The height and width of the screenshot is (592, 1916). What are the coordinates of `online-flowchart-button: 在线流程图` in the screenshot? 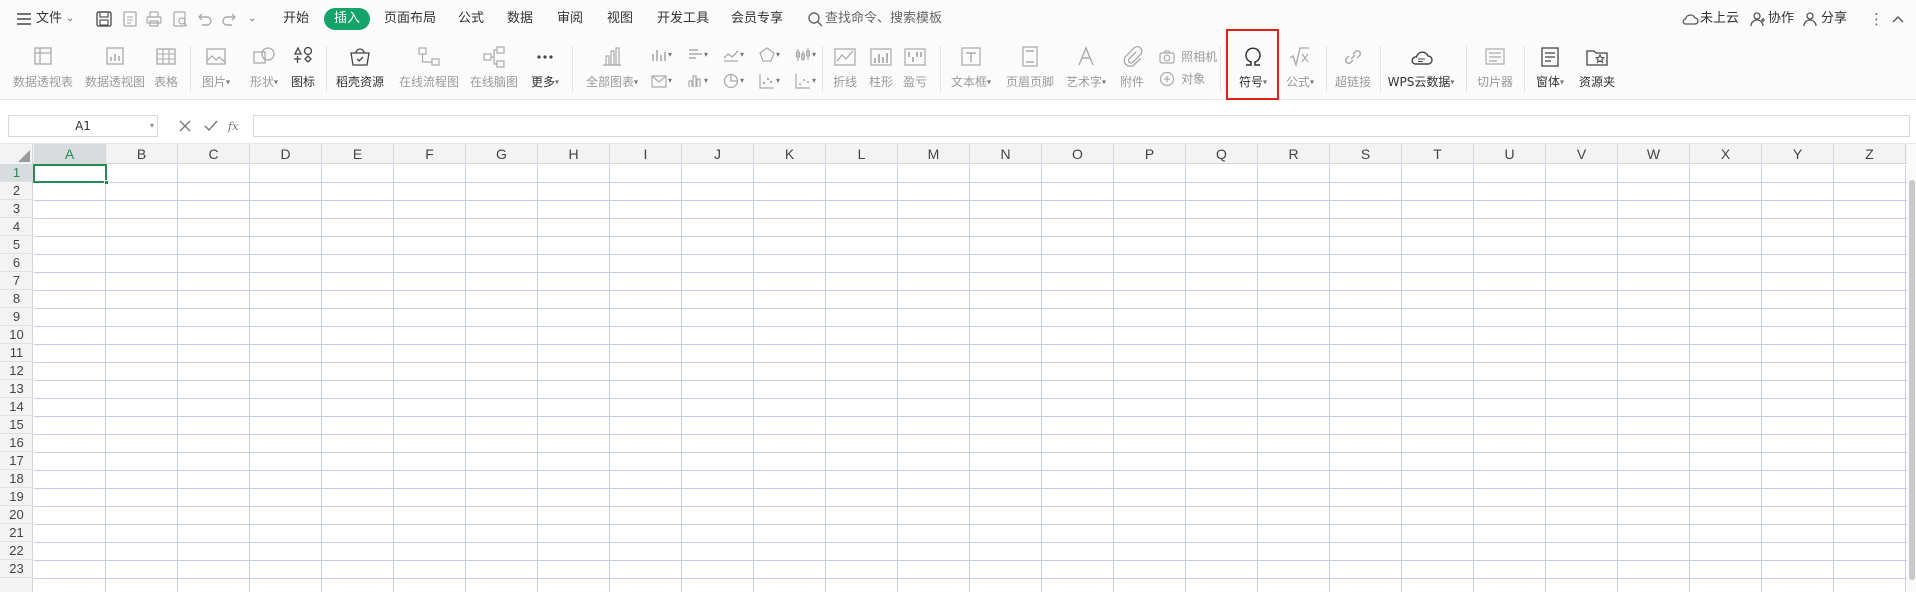 It's located at (429, 69).